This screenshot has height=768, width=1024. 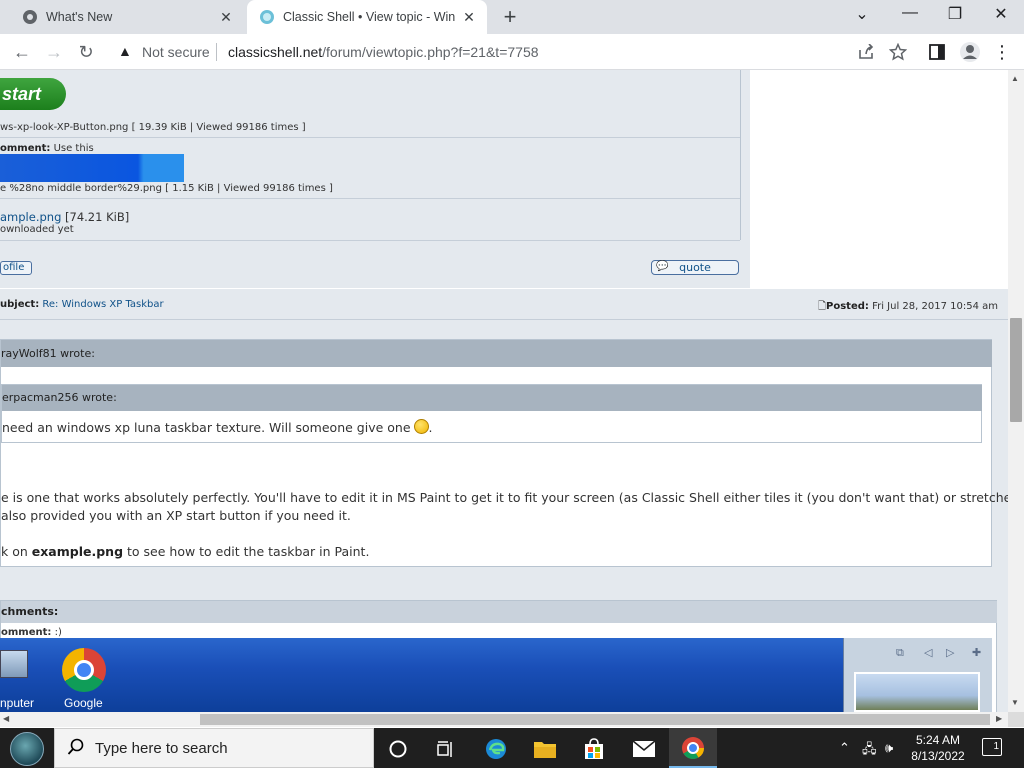 I want to click on side-panel-icon, so click(x=937, y=52).